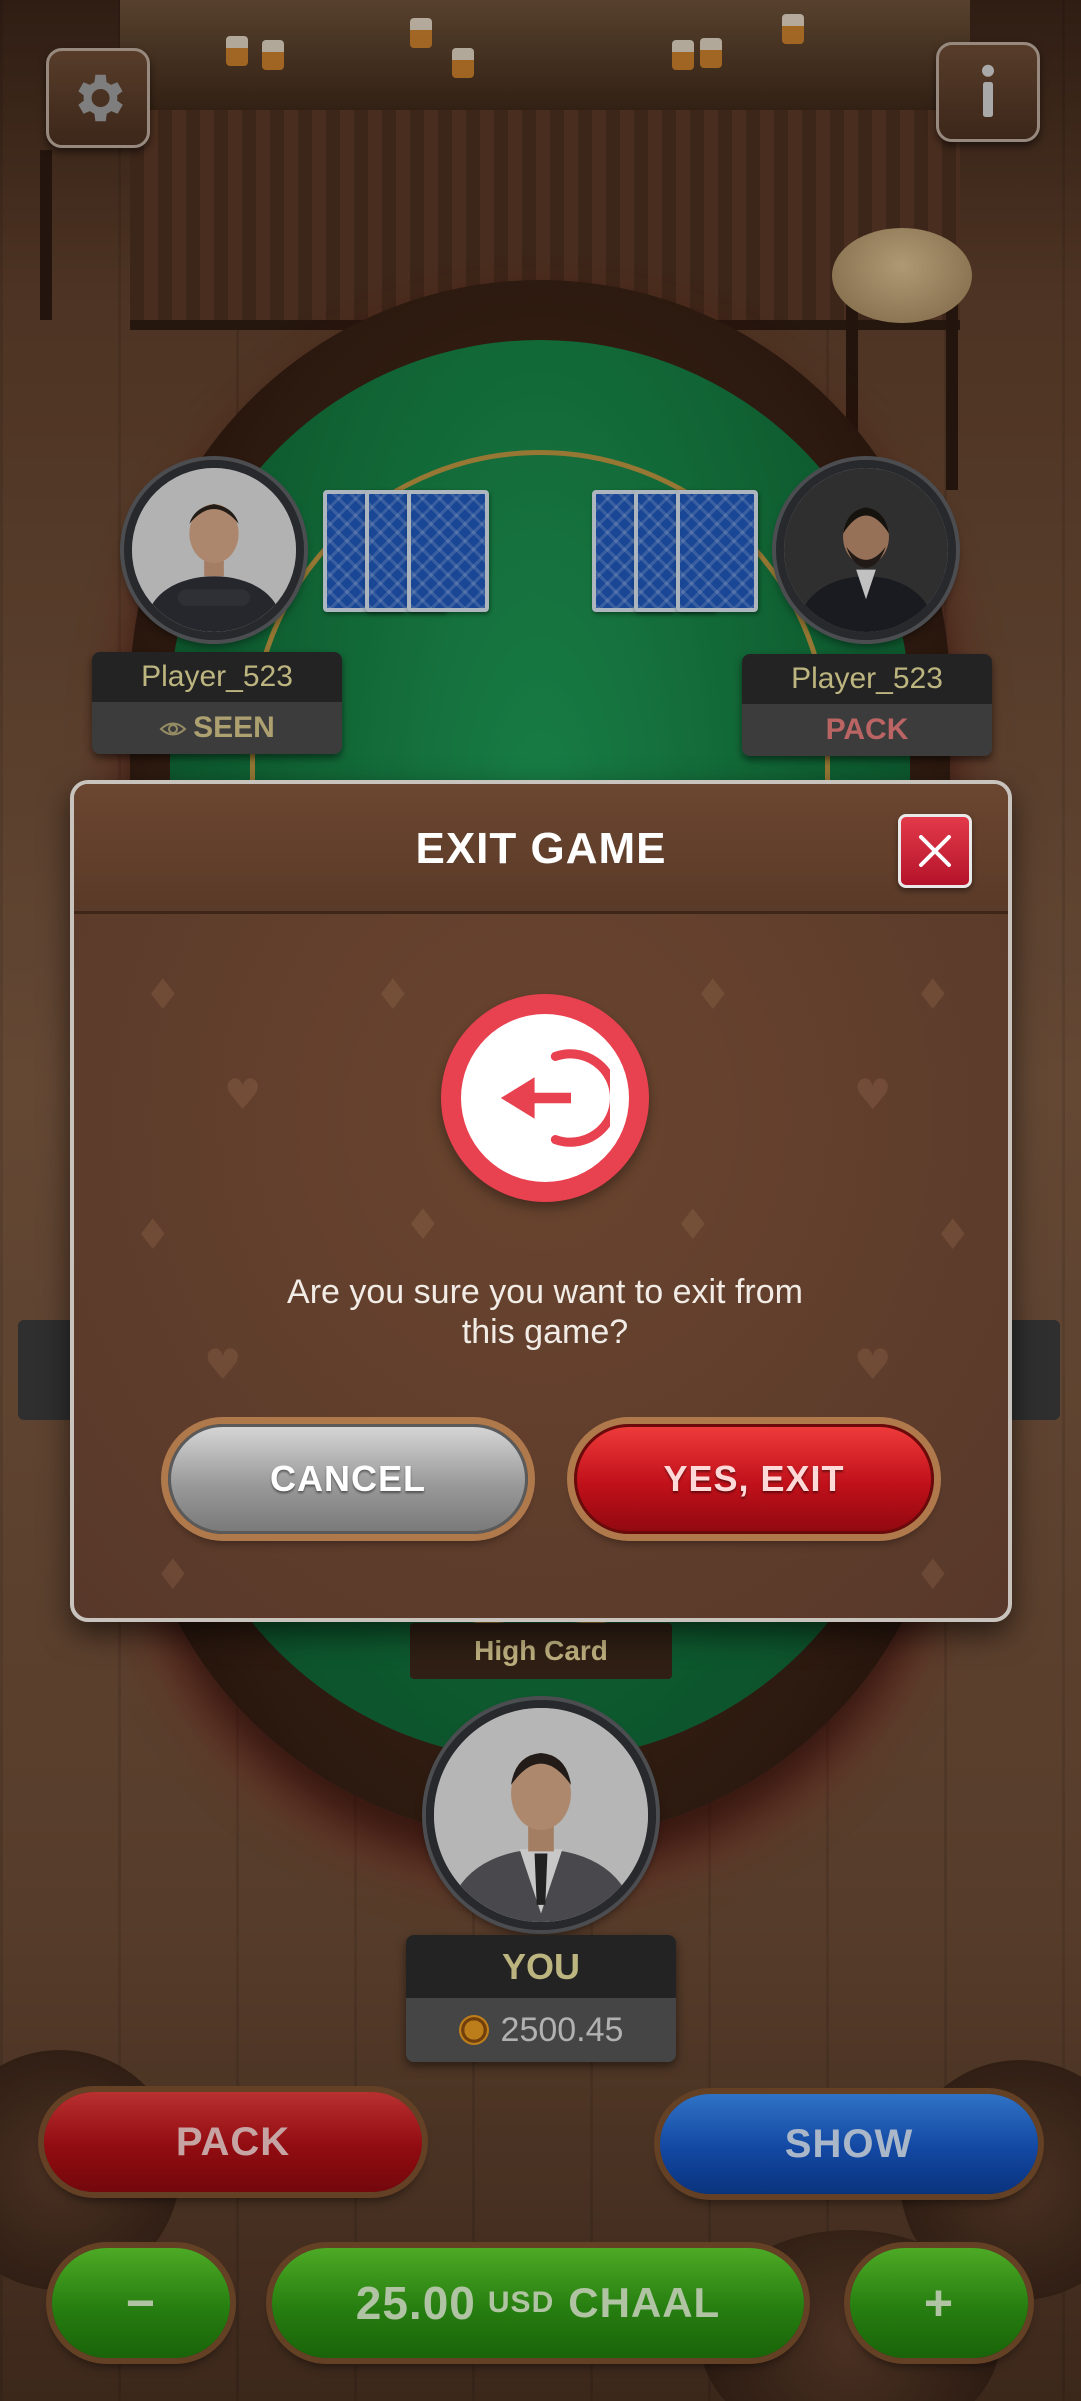 The image size is (1081, 2401). I want to click on exit-icon-inner, so click(545, 1098).